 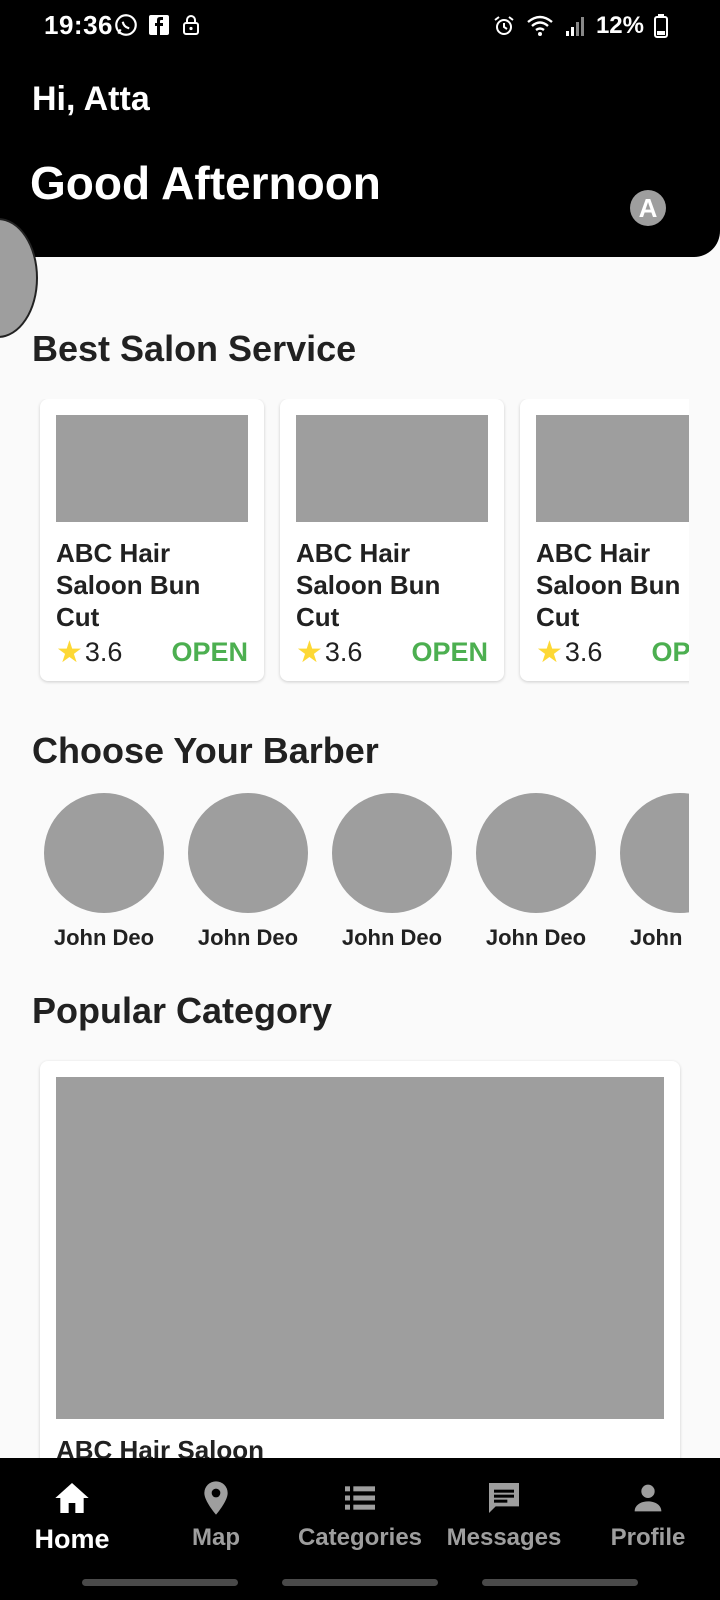 What do you see at coordinates (648, 1498) in the screenshot?
I see `person-icon` at bounding box center [648, 1498].